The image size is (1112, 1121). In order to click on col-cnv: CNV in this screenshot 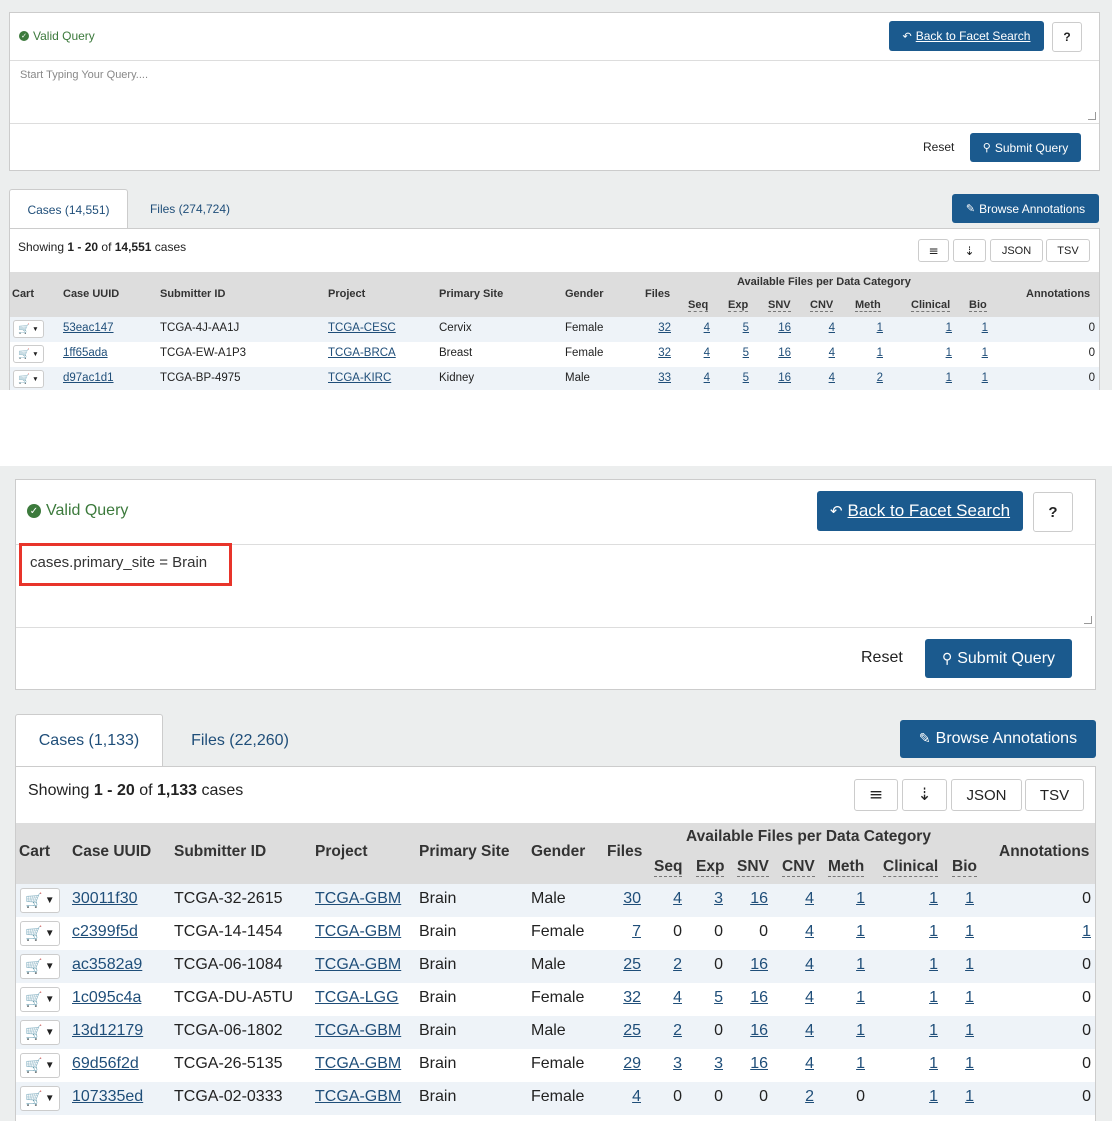, I will do `click(822, 305)`.